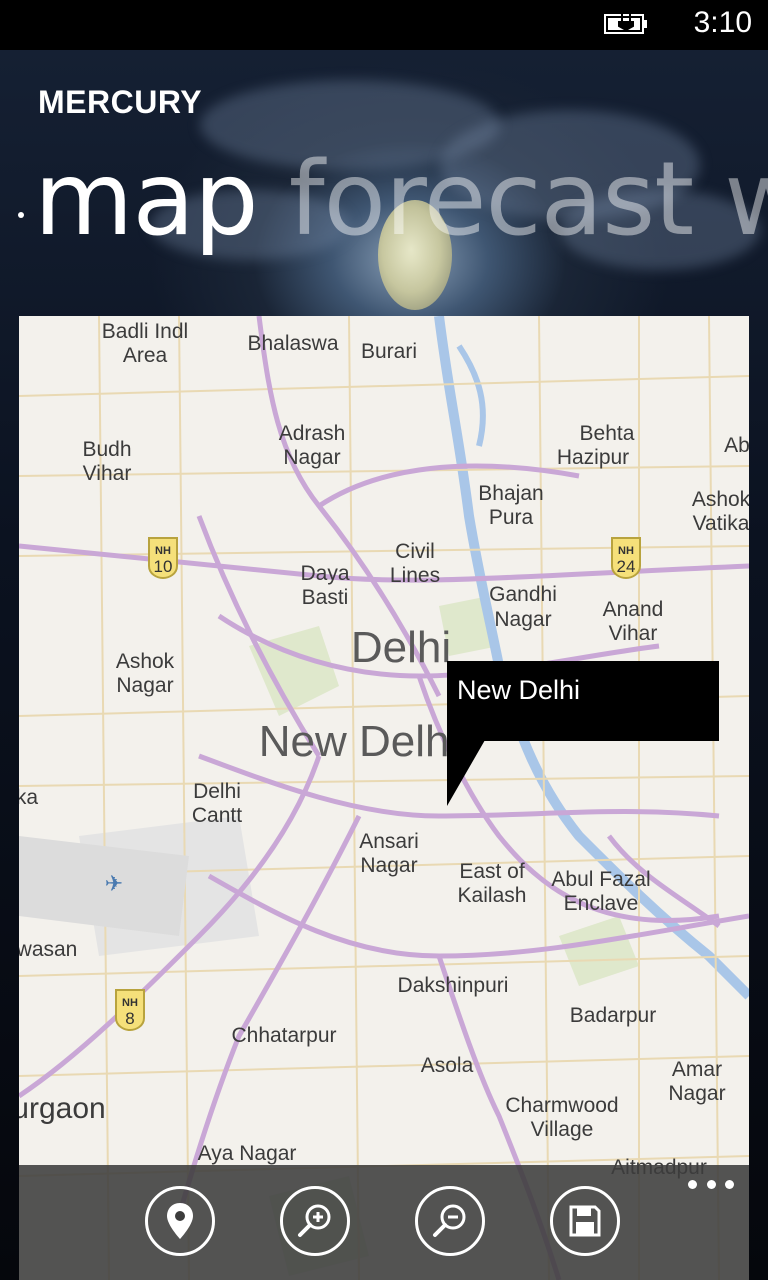 This screenshot has width=768, height=1280. I want to click on svg-text: 10, so click(163, 566).